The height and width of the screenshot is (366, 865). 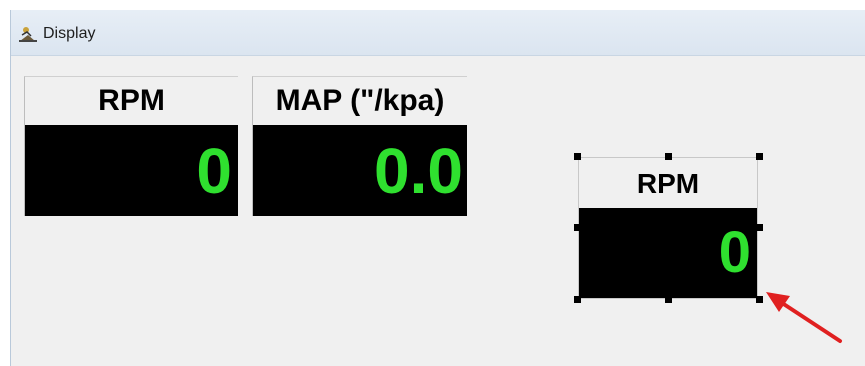 What do you see at coordinates (577, 299) in the screenshot?
I see `resize-handle-bottom-left` at bounding box center [577, 299].